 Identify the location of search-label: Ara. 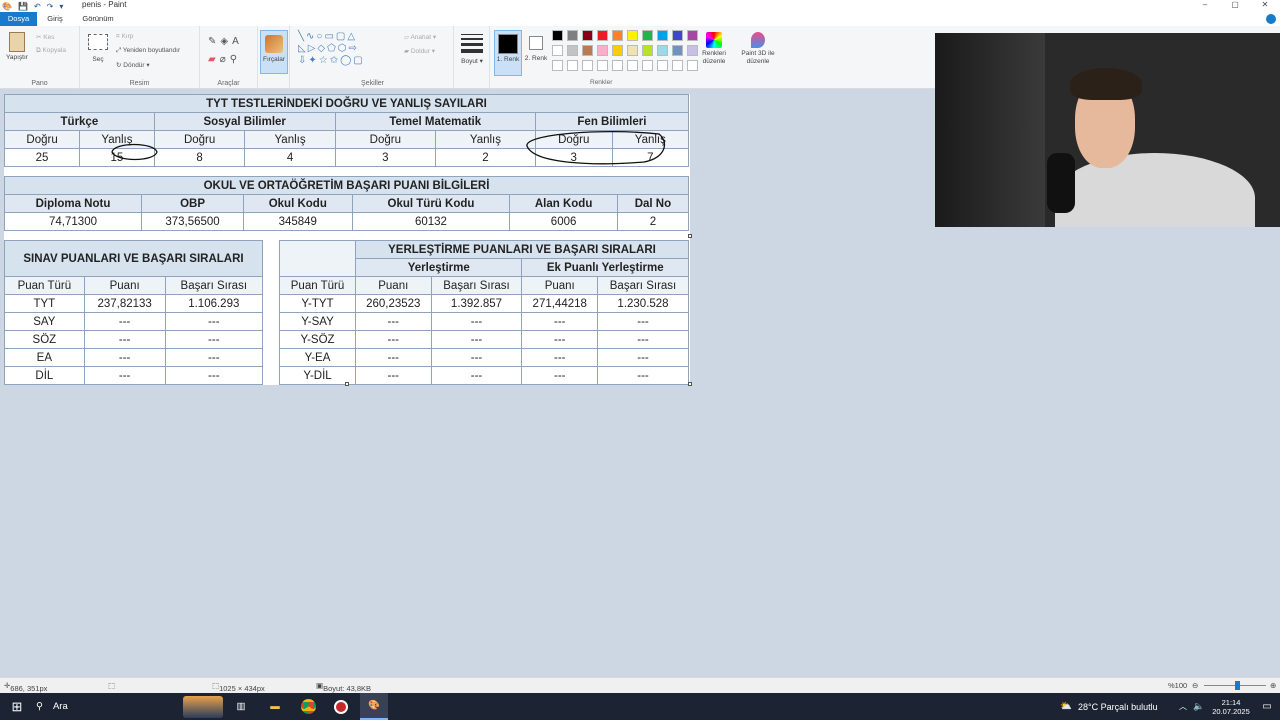
(60, 706).